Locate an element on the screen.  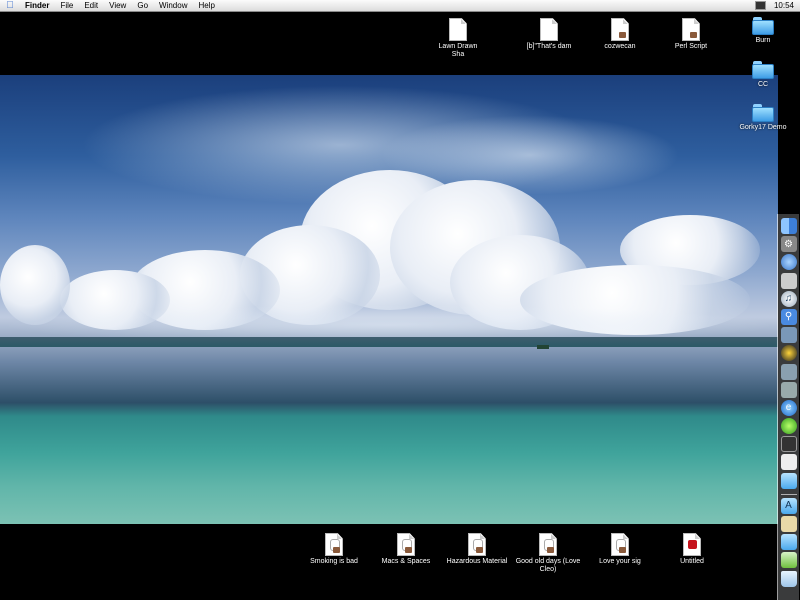
desktop-folder-cc: CC is located at coordinates (763, 75).